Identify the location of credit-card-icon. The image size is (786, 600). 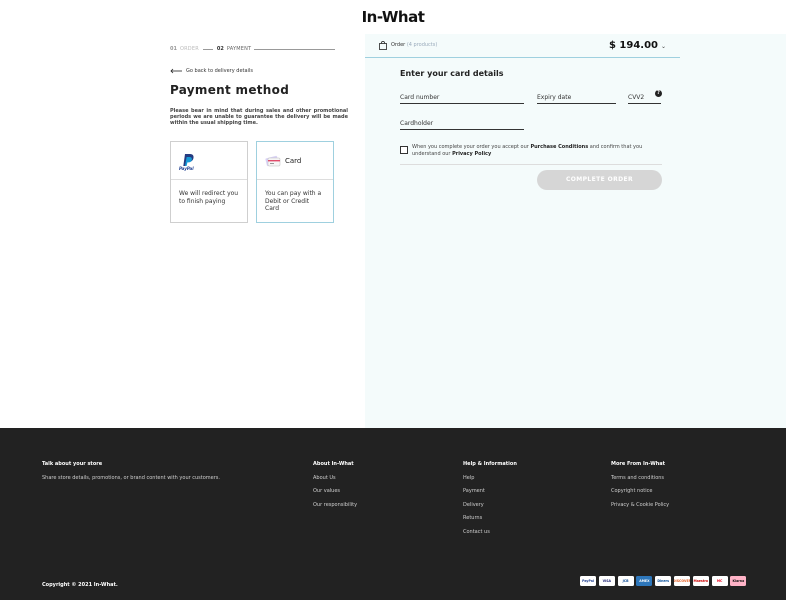
(273, 160).